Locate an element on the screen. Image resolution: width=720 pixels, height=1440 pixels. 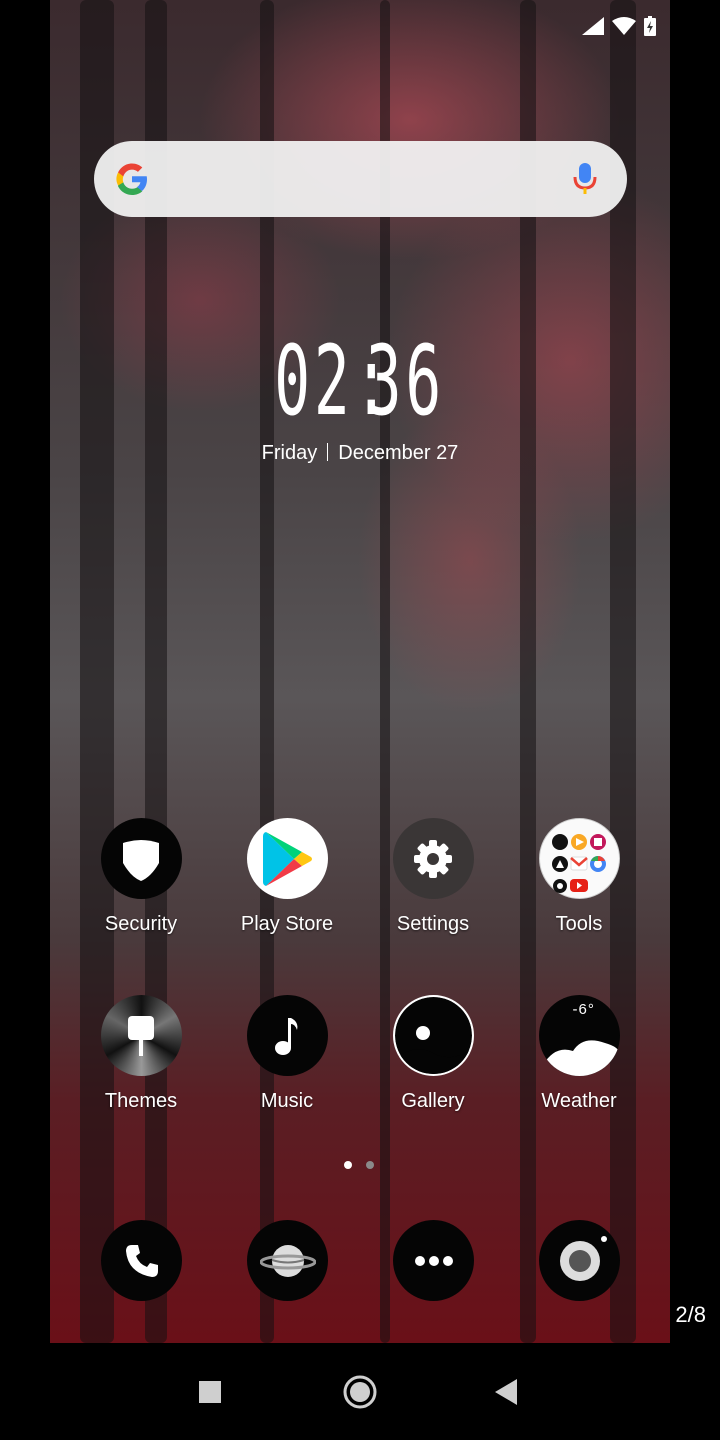
page-indicator is located at coordinates (359, 1165).